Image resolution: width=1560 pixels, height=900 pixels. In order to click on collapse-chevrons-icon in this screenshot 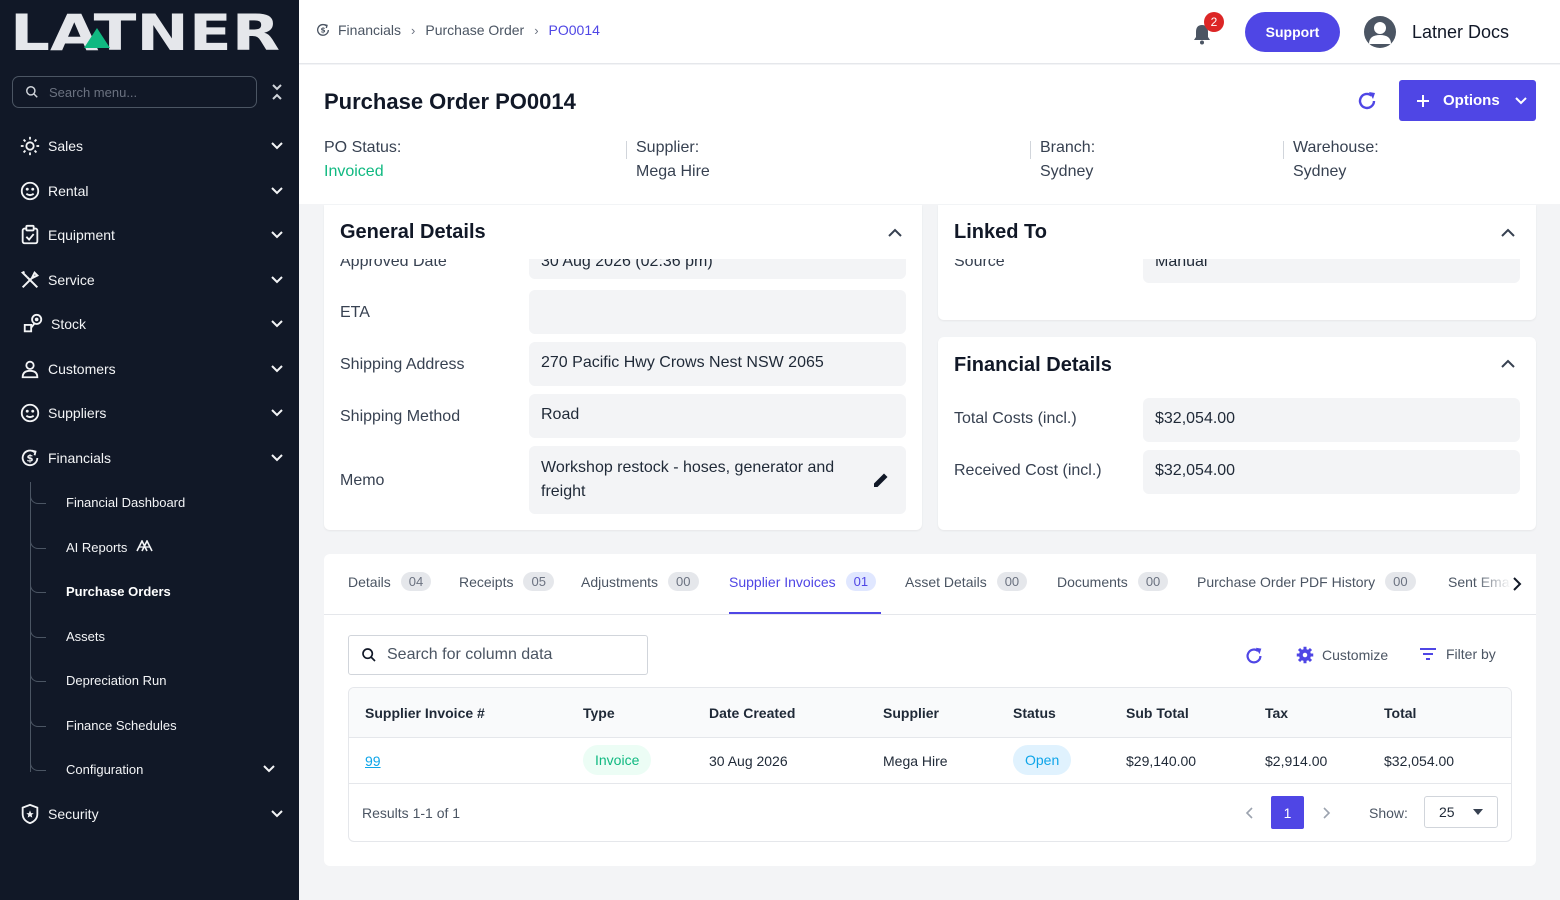, I will do `click(277, 92)`.